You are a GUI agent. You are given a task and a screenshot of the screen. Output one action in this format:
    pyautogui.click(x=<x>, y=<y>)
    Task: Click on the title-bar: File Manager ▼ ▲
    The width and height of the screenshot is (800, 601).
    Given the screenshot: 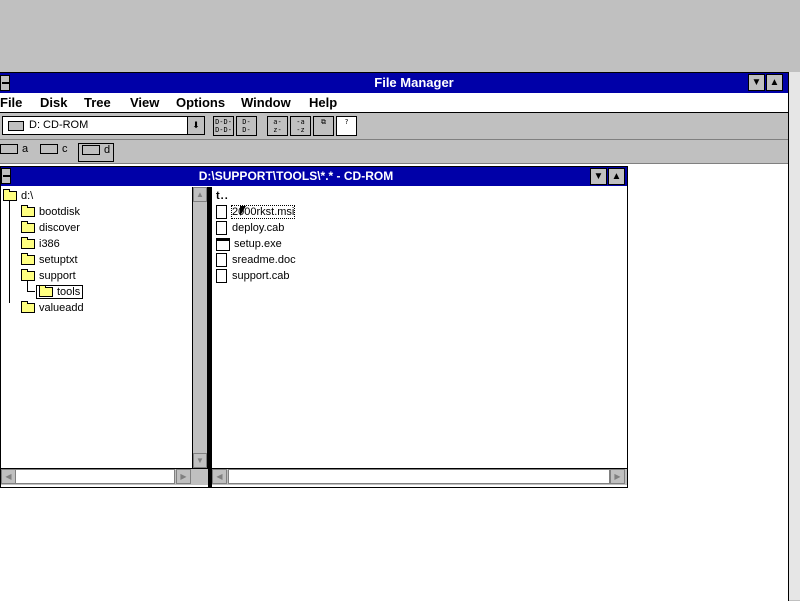 What is the action you would take?
    pyautogui.click(x=394, y=83)
    